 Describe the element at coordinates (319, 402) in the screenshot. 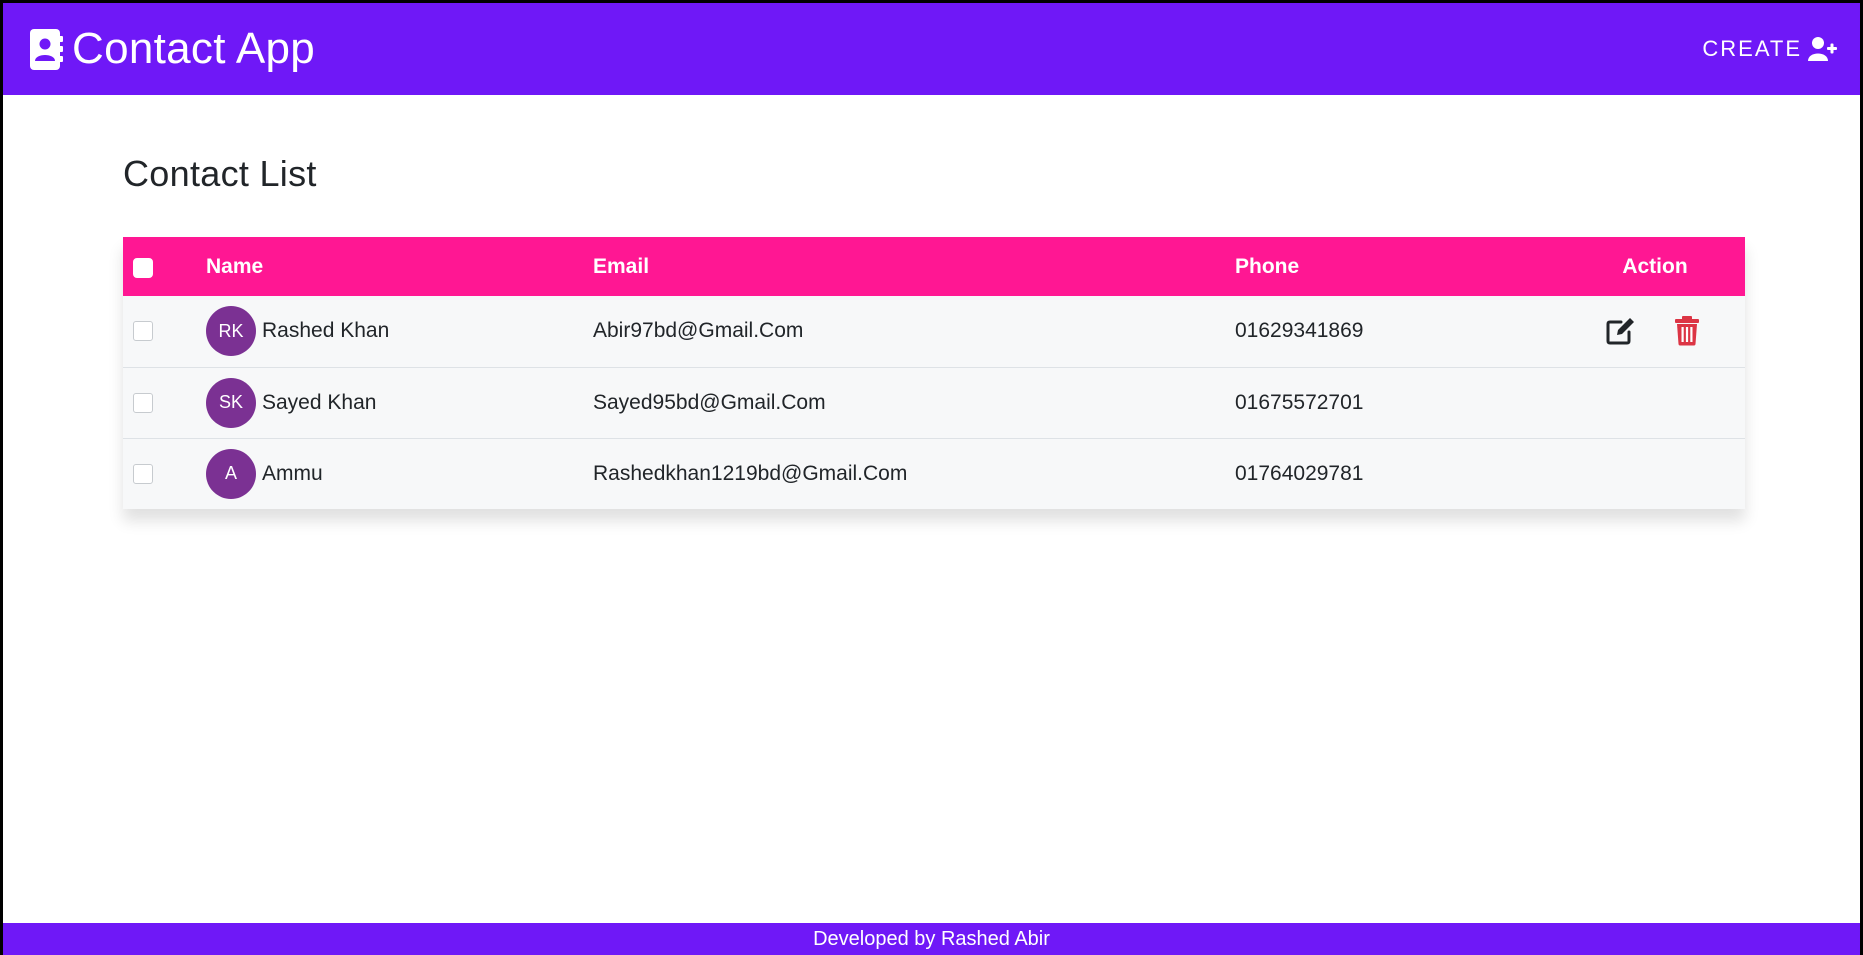

I see `contact-name: Sayed Khan` at that location.